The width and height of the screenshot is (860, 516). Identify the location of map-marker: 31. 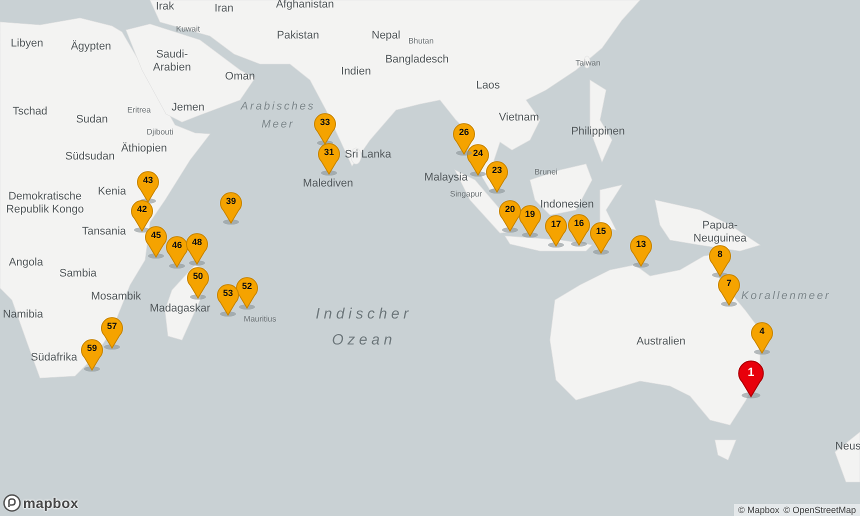
(329, 159).